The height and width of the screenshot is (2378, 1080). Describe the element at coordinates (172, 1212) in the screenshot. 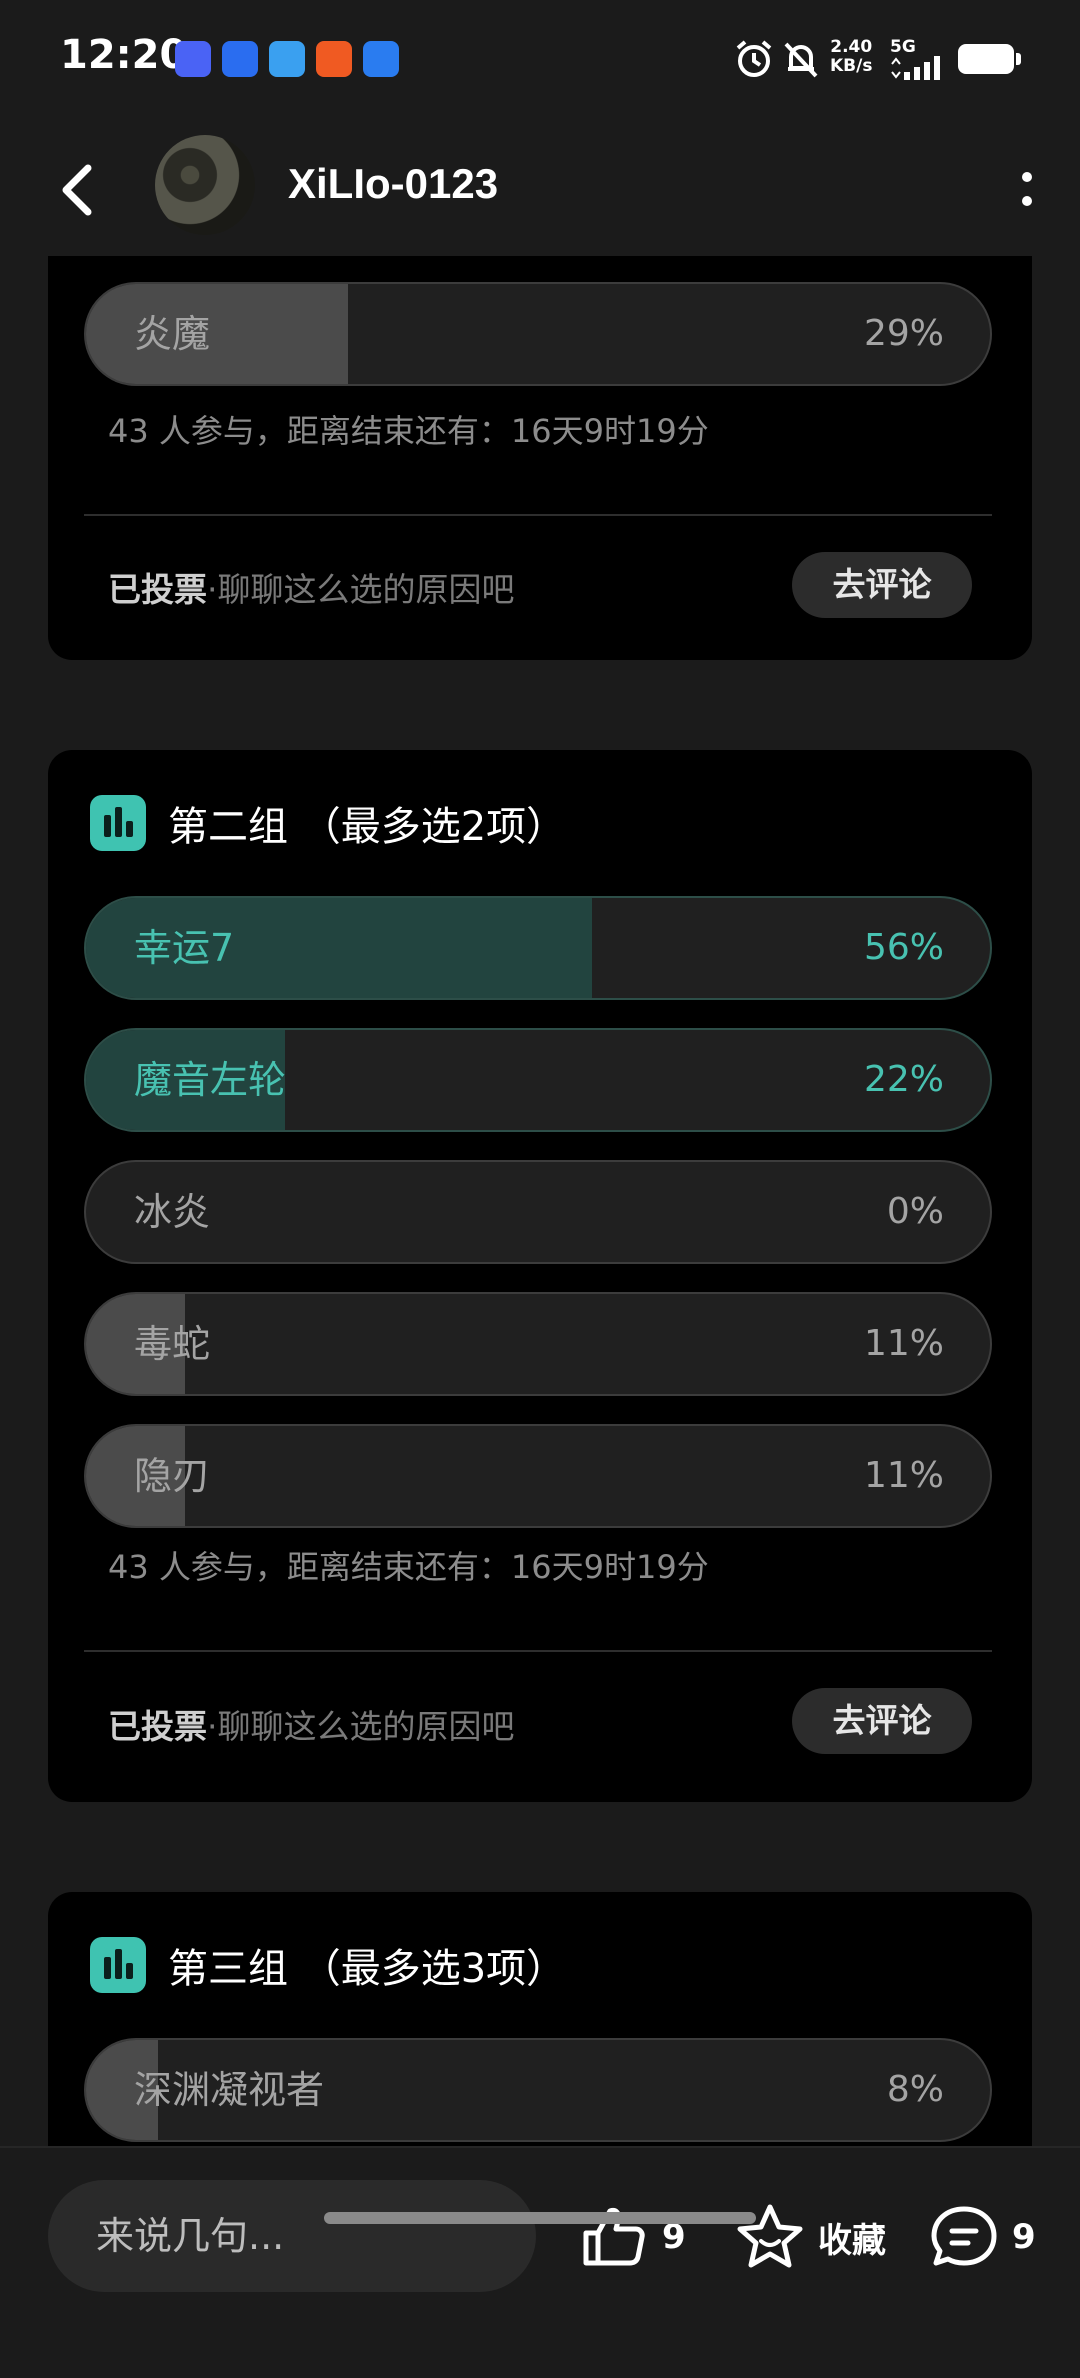

I see `option-label: 冰炎` at that location.